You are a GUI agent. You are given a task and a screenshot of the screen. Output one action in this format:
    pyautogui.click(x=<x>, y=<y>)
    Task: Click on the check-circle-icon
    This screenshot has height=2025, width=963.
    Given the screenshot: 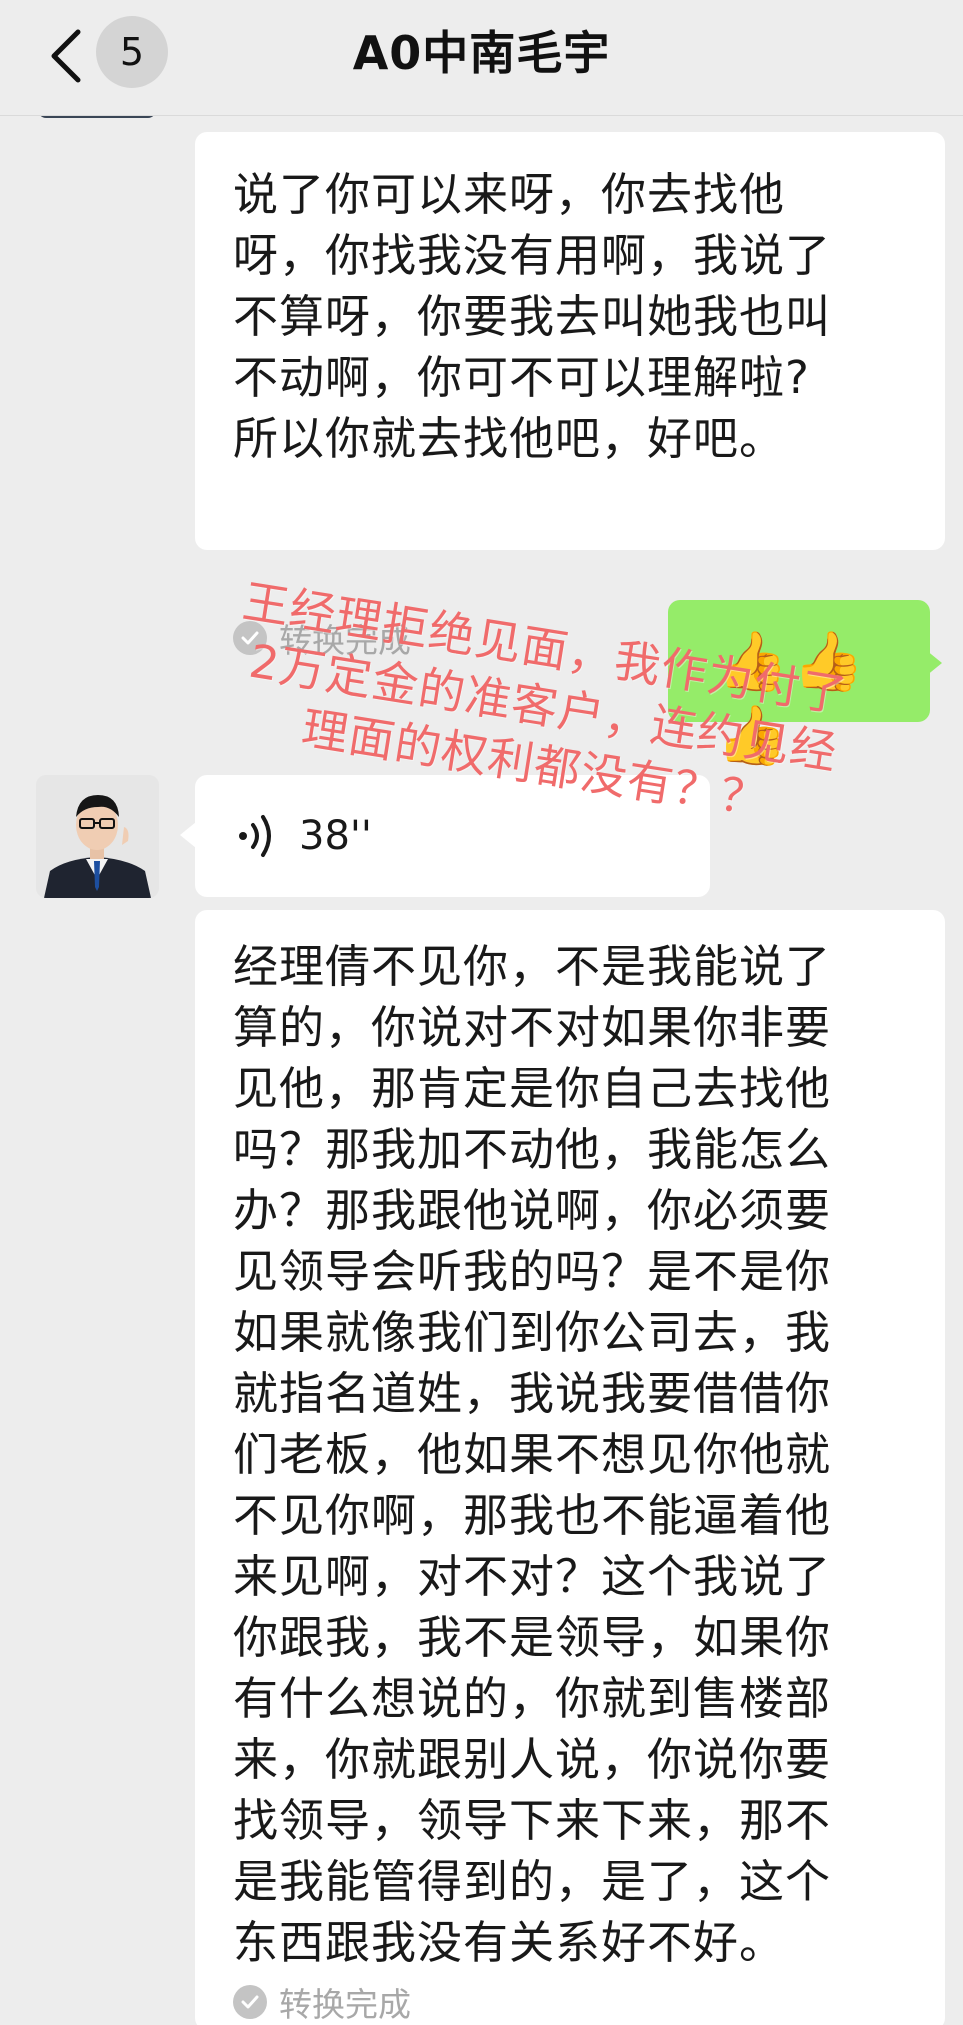 What is the action you would take?
    pyautogui.click(x=250, y=2002)
    